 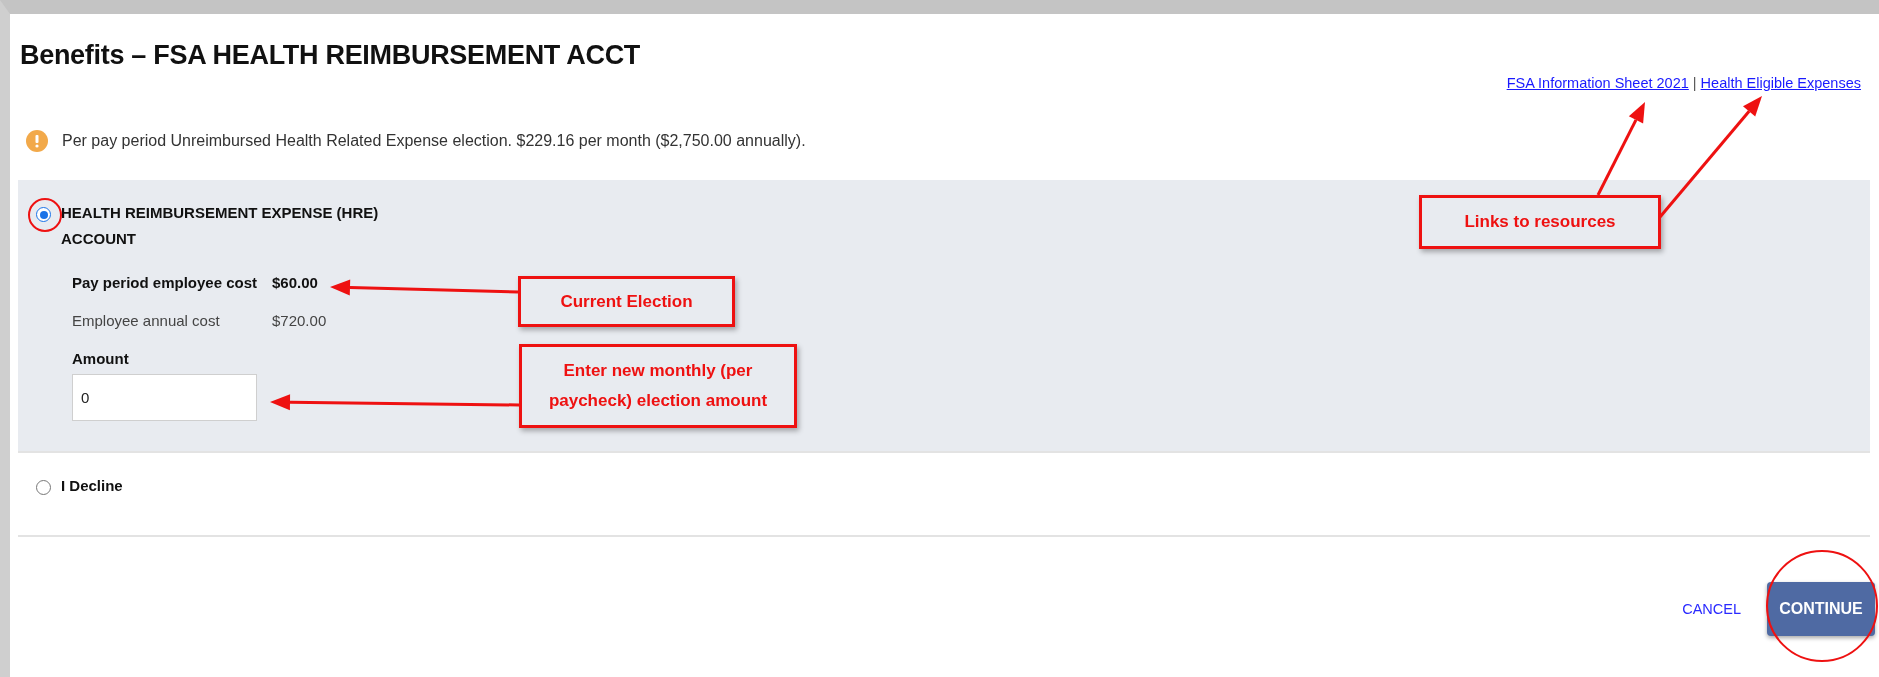 I want to click on detail-value: $60.00, so click(x=295, y=283).